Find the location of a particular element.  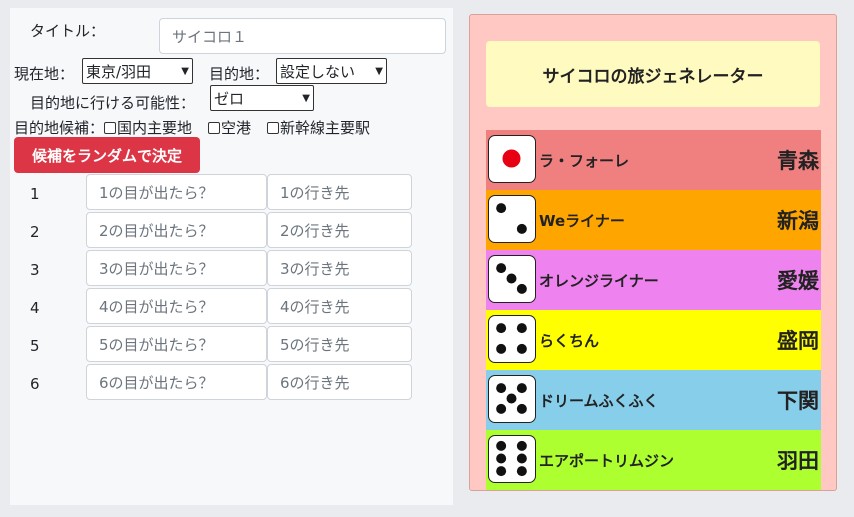

possibility-select: ゼロ ▼ is located at coordinates (262, 98).